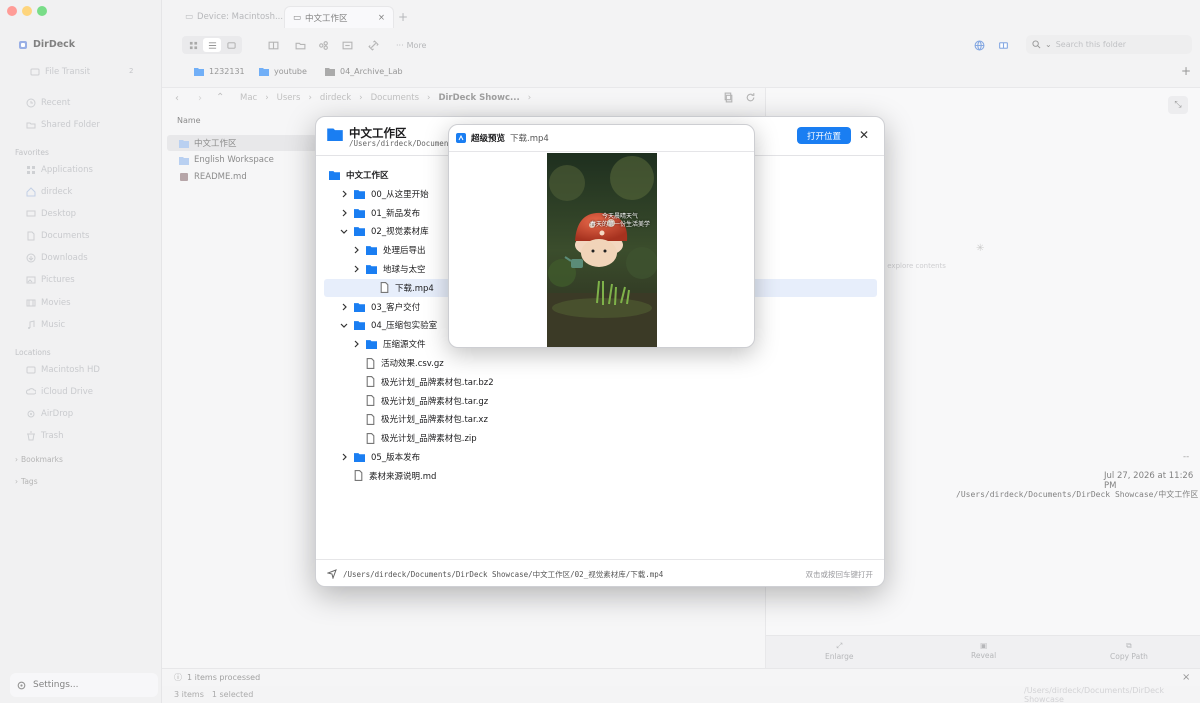 Image resolution: width=1200 pixels, height=703 pixels. Describe the element at coordinates (404, 251) in the screenshot. I see `tree-row-label: 处理后导出` at that location.